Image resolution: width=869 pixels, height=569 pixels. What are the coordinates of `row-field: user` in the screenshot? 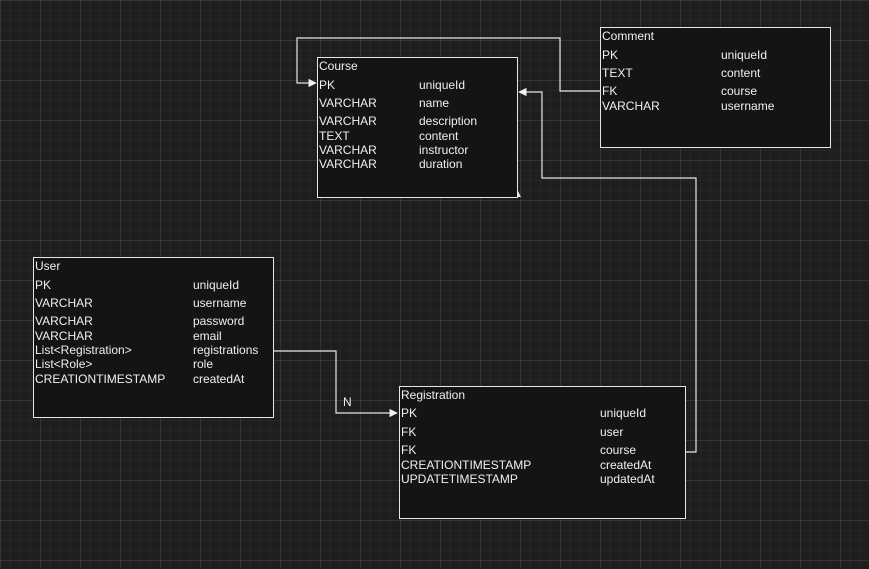 It's located at (612, 432).